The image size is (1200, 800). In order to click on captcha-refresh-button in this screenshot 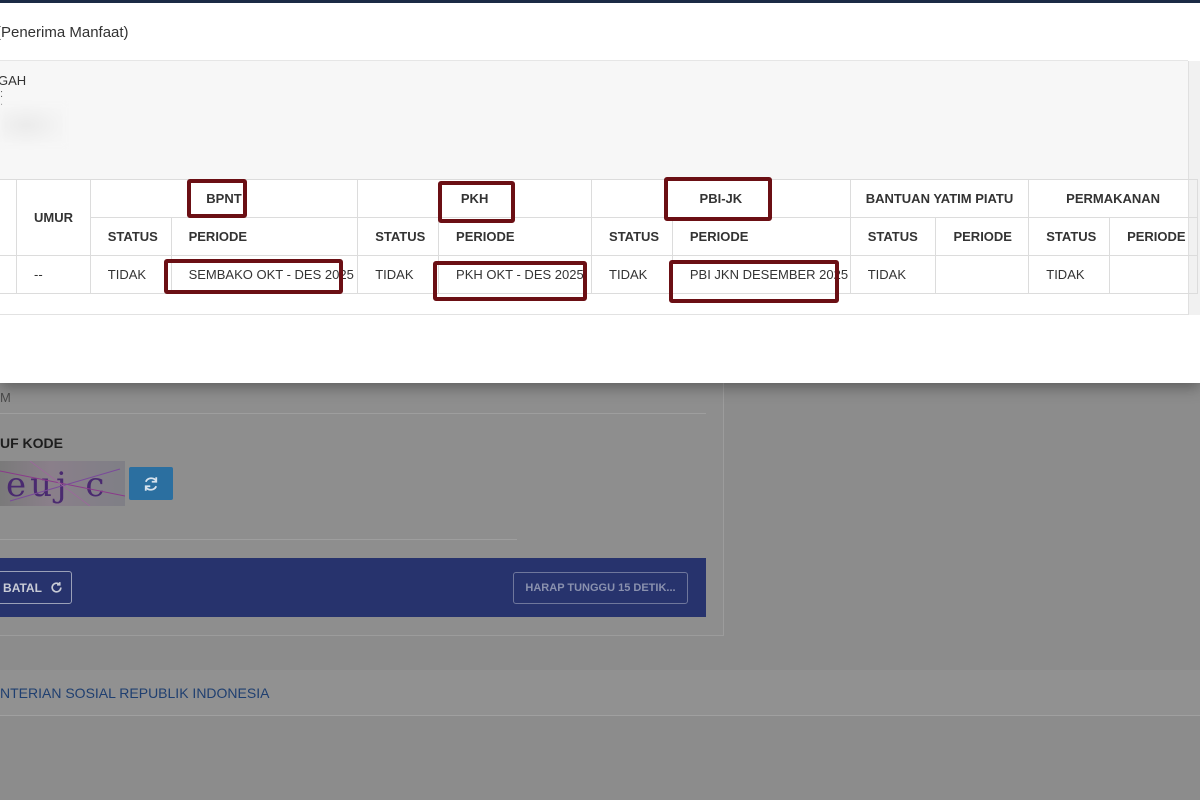, I will do `click(151, 483)`.